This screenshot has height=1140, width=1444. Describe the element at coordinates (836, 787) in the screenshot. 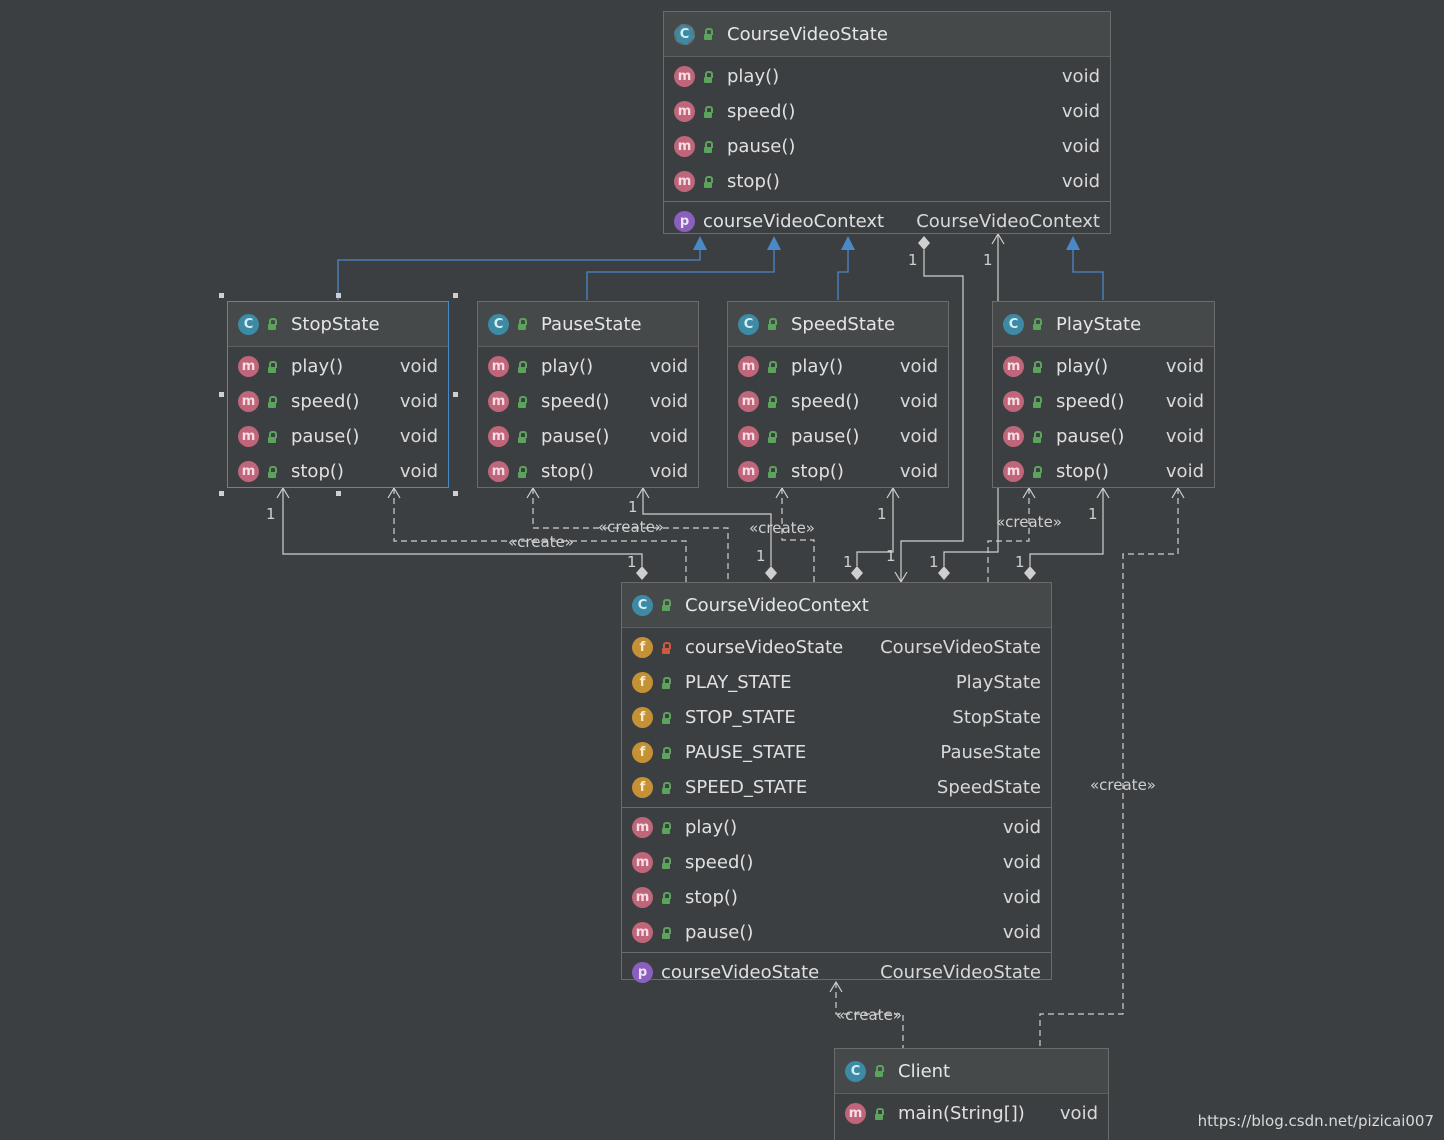

I see `field-row: f SPEED_STATE SpeedState` at that location.